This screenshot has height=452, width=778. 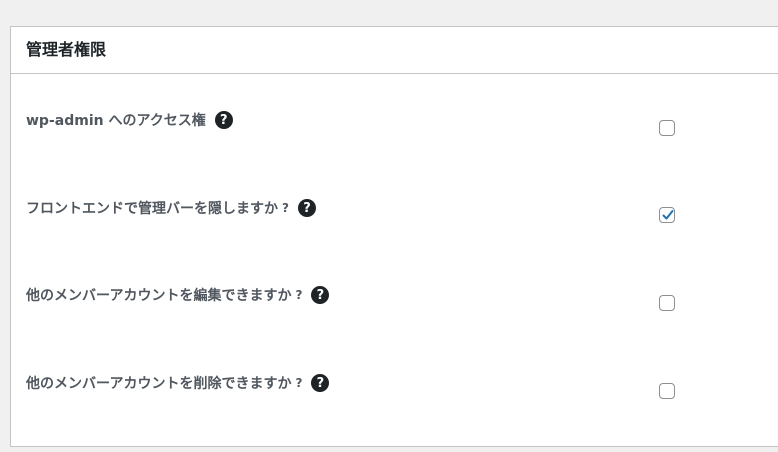 What do you see at coordinates (394, 139) in the screenshot?
I see `permission-row-wp-admin-access: wp-admin へのアクセス権 ?` at bounding box center [394, 139].